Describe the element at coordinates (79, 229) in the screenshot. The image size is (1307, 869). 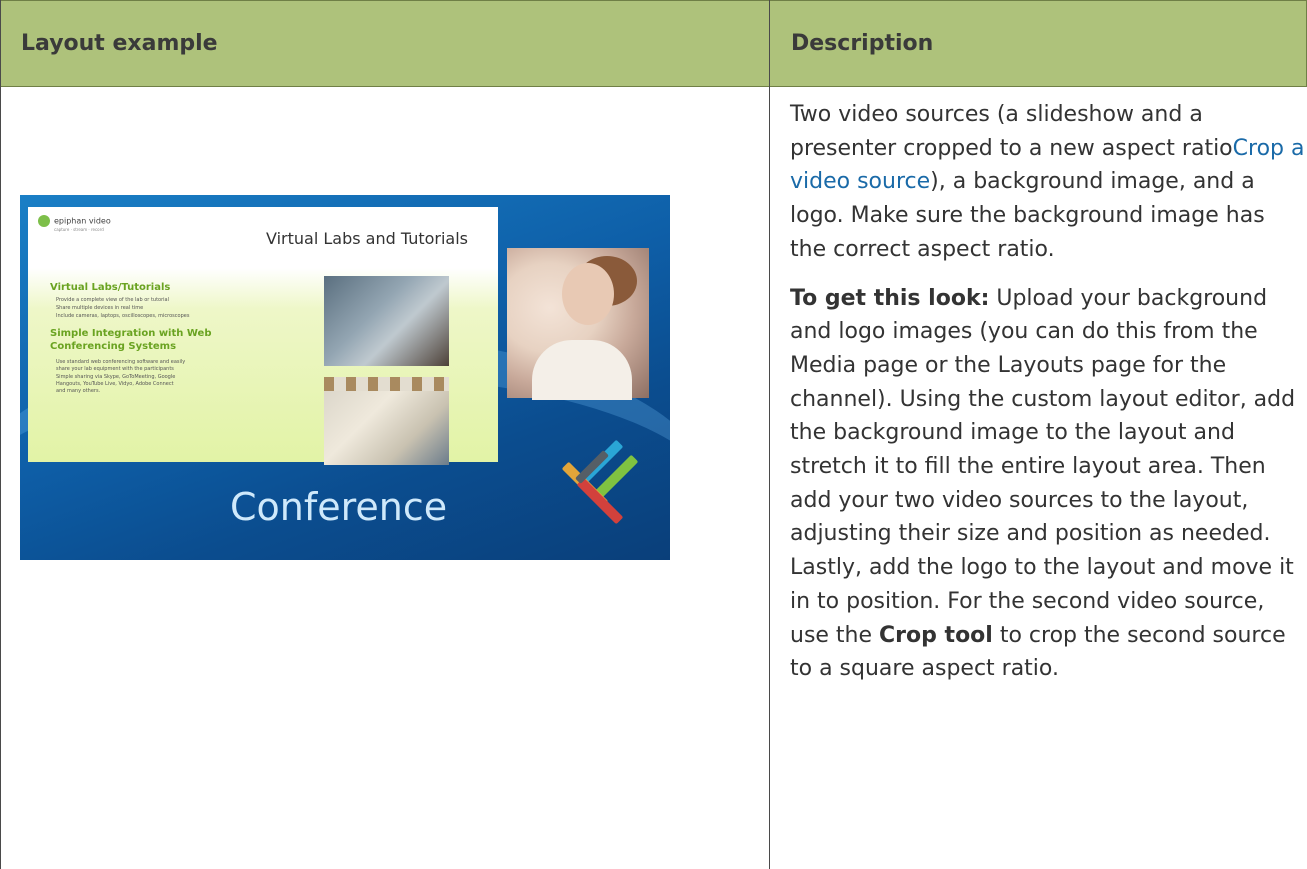
I see `slide-tagline: capture · stream · record` at that location.